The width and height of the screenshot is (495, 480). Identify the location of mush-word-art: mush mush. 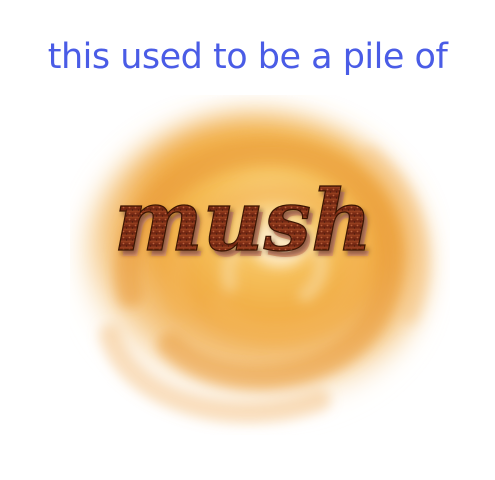
(243, 218).